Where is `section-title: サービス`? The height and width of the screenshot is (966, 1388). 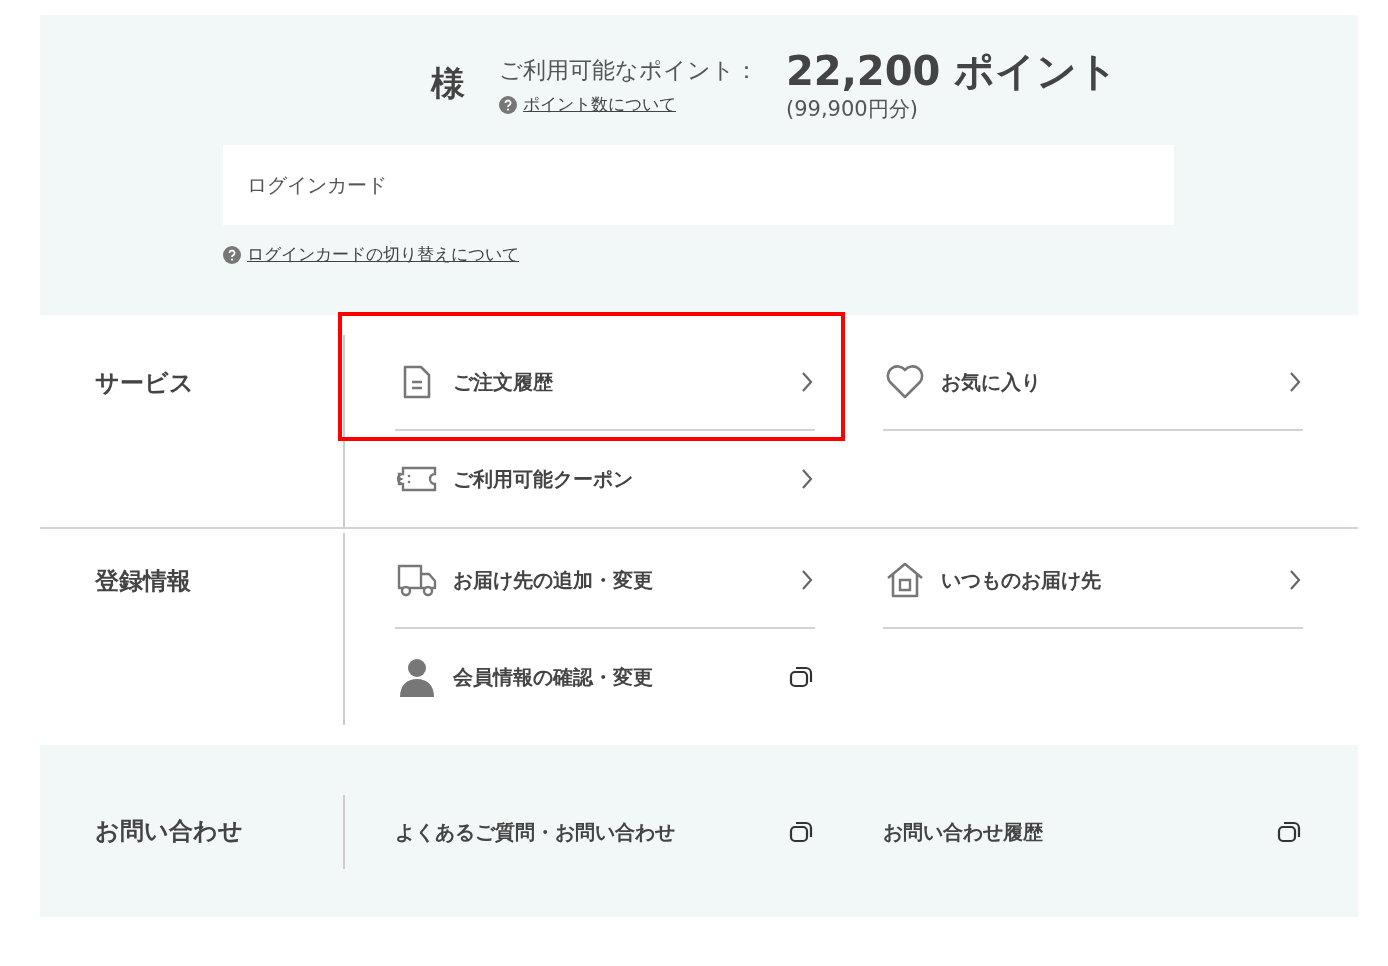 section-title: サービス is located at coordinates (144, 383).